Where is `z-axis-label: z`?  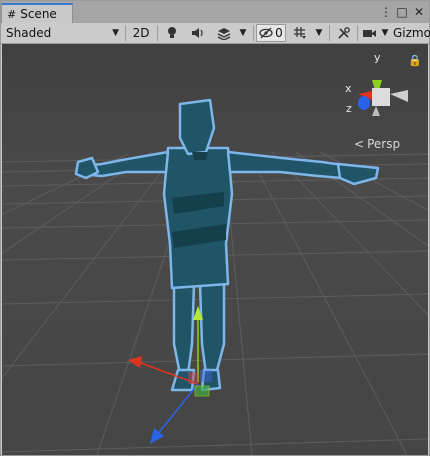
z-axis-label: z is located at coordinates (349, 108).